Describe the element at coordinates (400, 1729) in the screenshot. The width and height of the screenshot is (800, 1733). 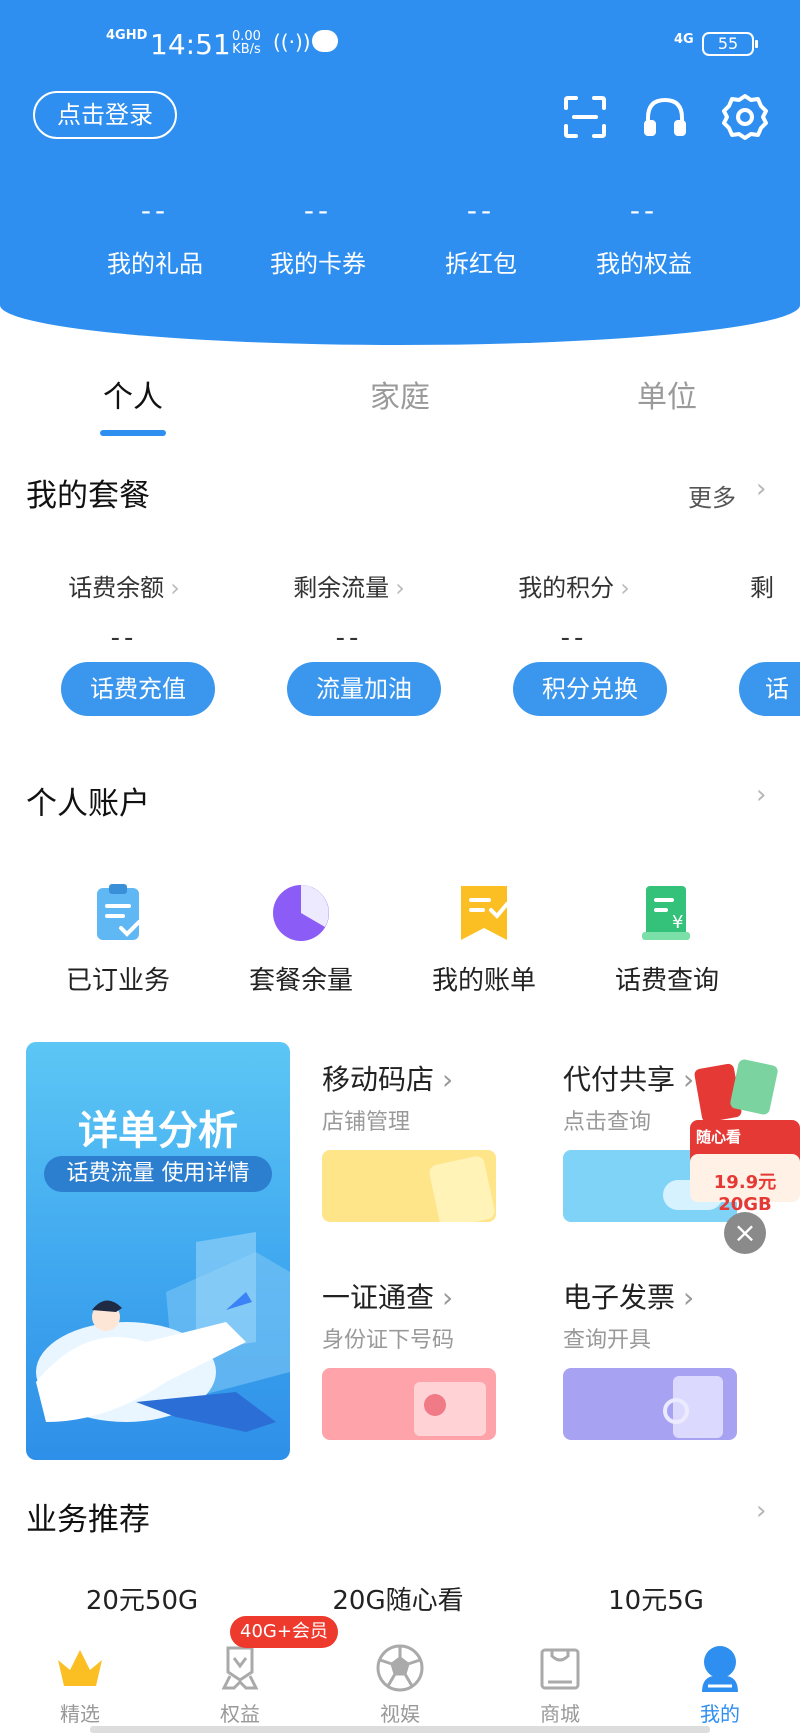
I see `home-indicator` at that location.